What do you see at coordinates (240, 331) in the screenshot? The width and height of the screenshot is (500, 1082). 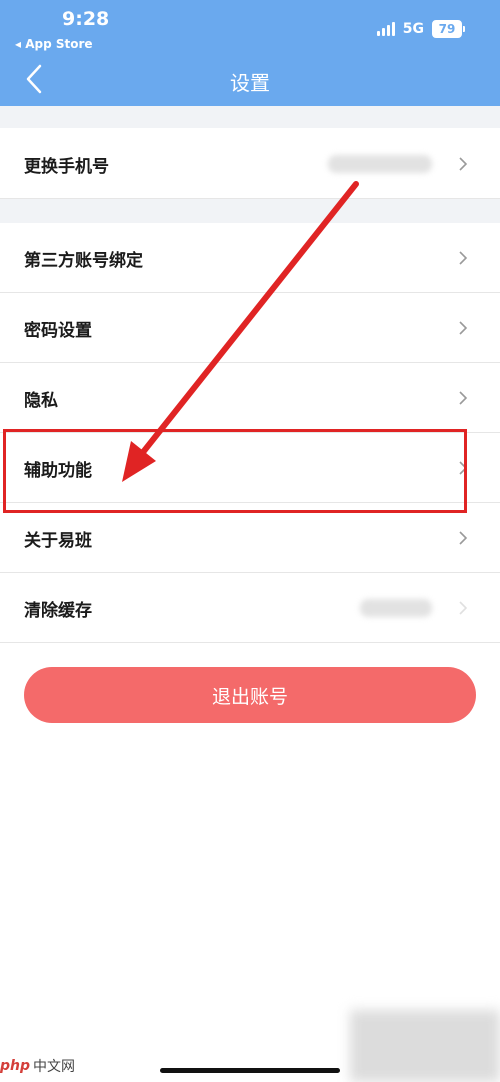 I see `annotation-arrow-icon` at bounding box center [240, 331].